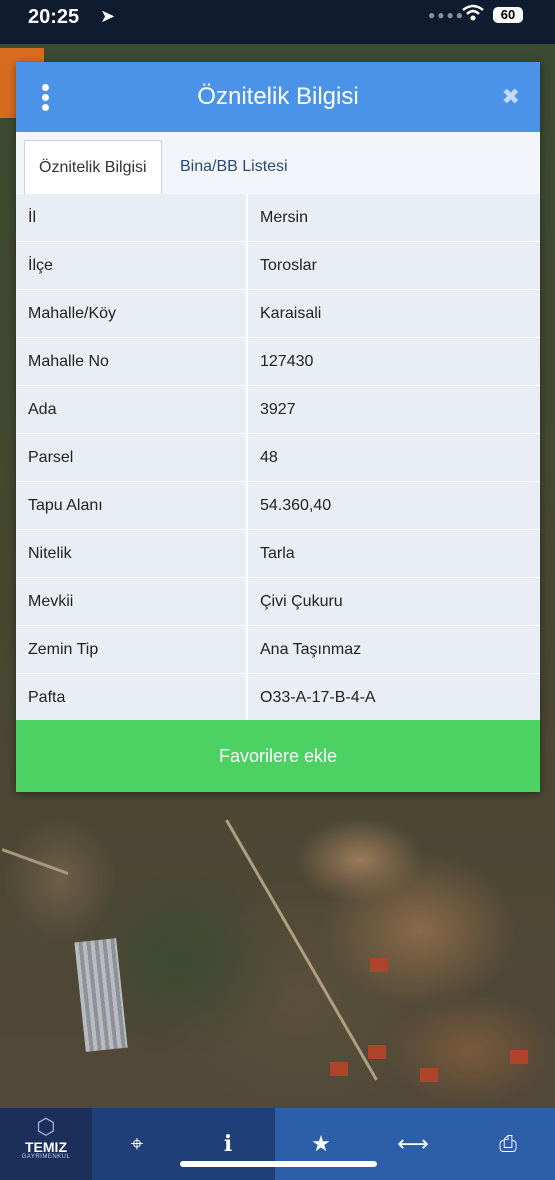 The width and height of the screenshot is (555, 1180). What do you see at coordinates (394, 313) in the screenshot?
I see `row-value: Karaisali` at bounding box center [394, 313].